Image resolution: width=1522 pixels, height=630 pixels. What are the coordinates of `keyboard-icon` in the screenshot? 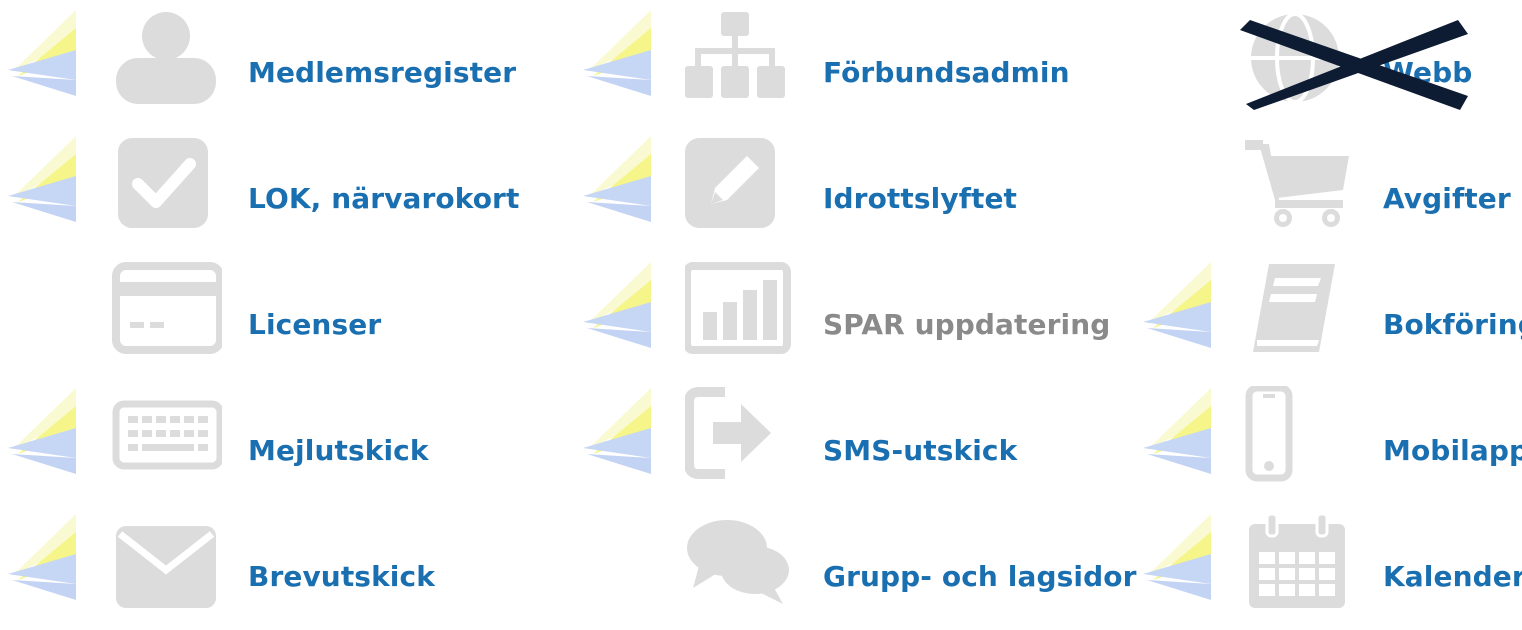 It's located at (166, 434).